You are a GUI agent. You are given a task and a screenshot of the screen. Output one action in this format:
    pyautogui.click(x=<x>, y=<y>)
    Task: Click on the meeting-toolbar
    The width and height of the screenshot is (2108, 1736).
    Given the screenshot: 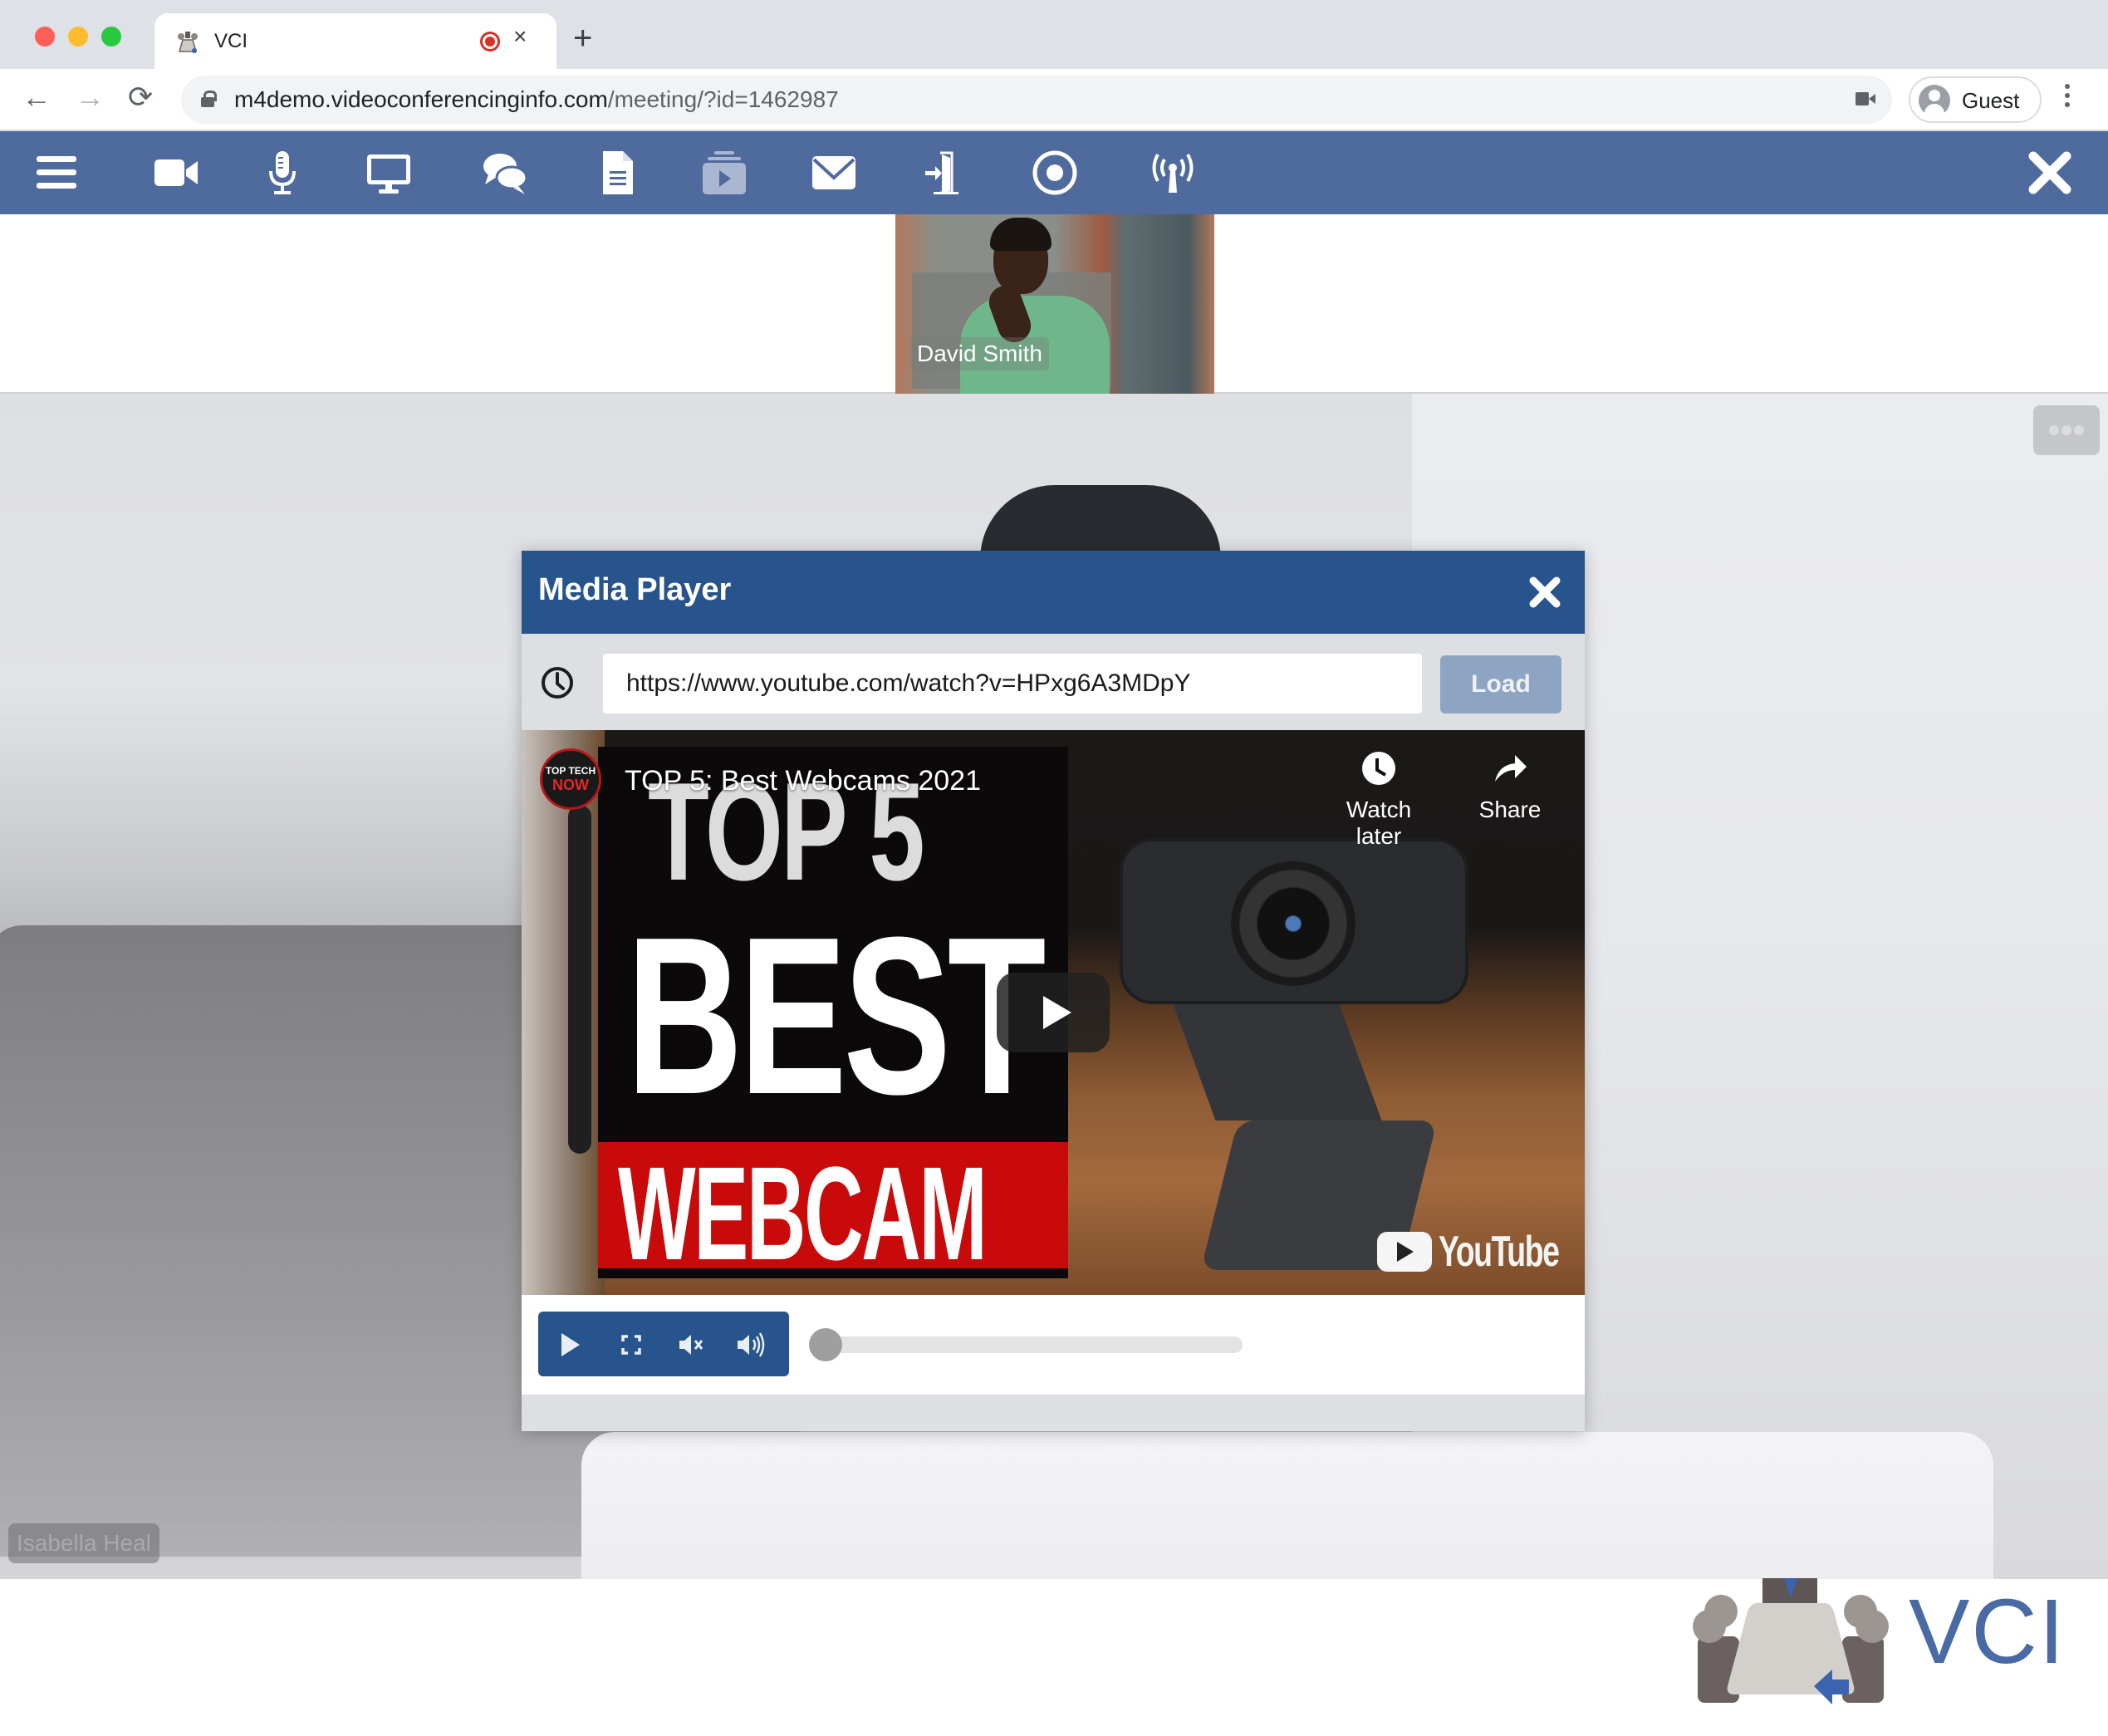 What is the action you would take?
    pyautogui.click(x=1054, y=172)
    